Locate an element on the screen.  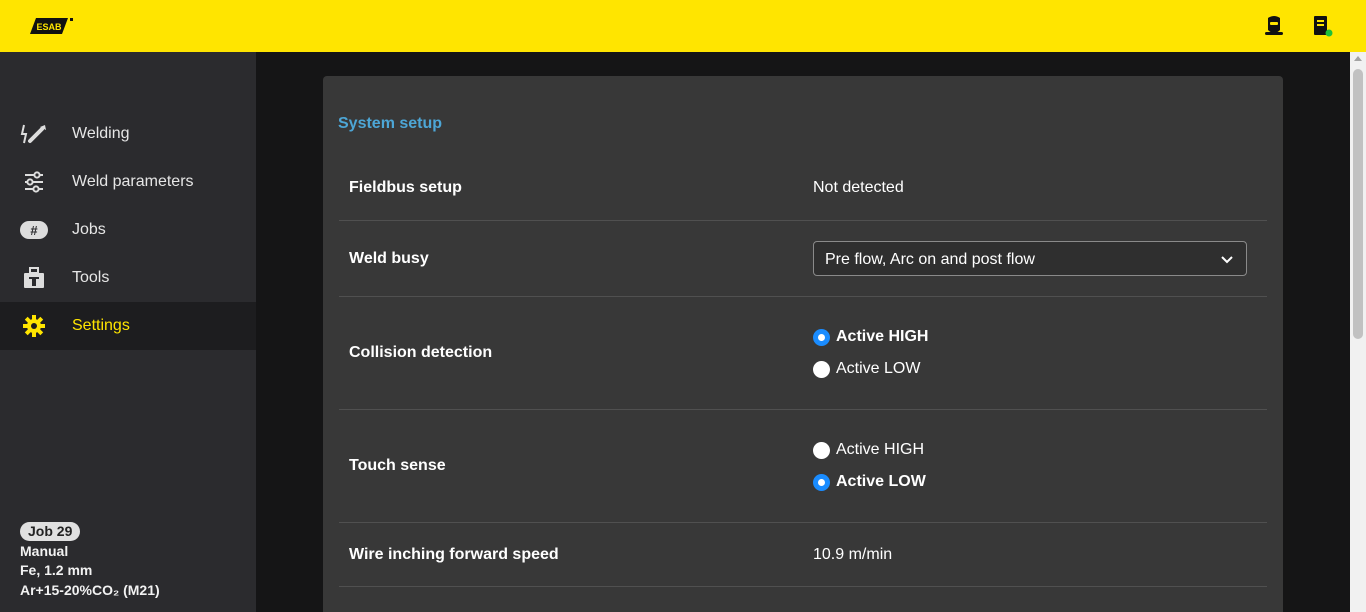
sidebar-item-label: Settings is located at coordinates (101, 325).